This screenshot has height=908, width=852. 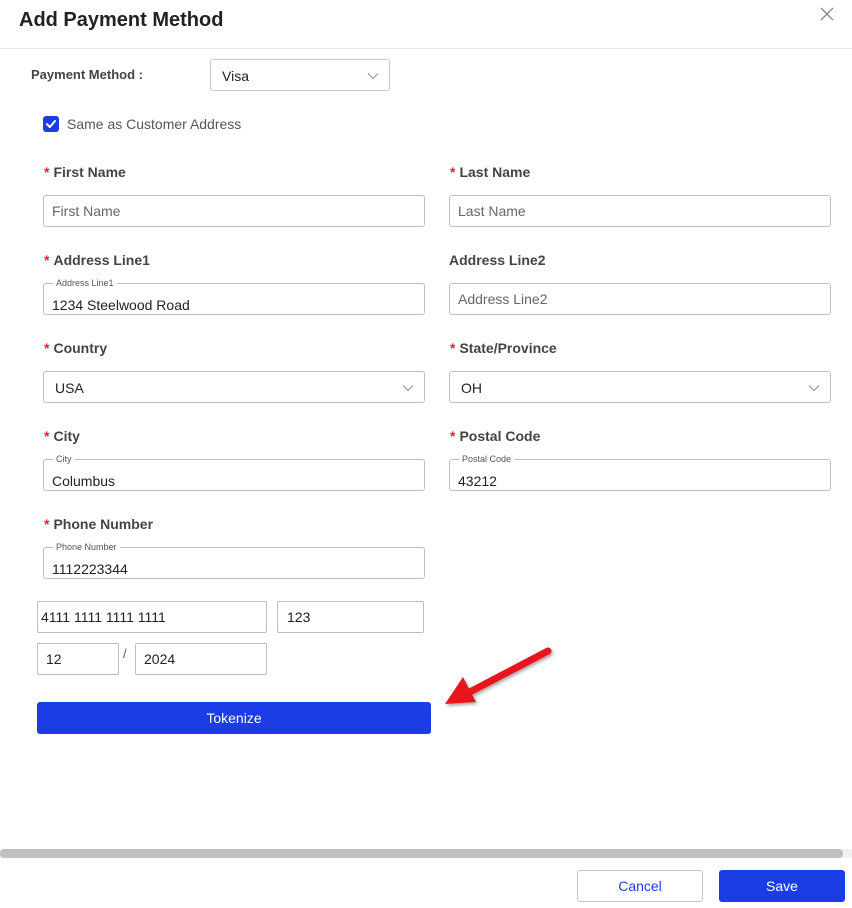 What do you see at coordinates (76, 348) in the screenshot?
I see `country-label: * Country` at bounding box center [76, 348].